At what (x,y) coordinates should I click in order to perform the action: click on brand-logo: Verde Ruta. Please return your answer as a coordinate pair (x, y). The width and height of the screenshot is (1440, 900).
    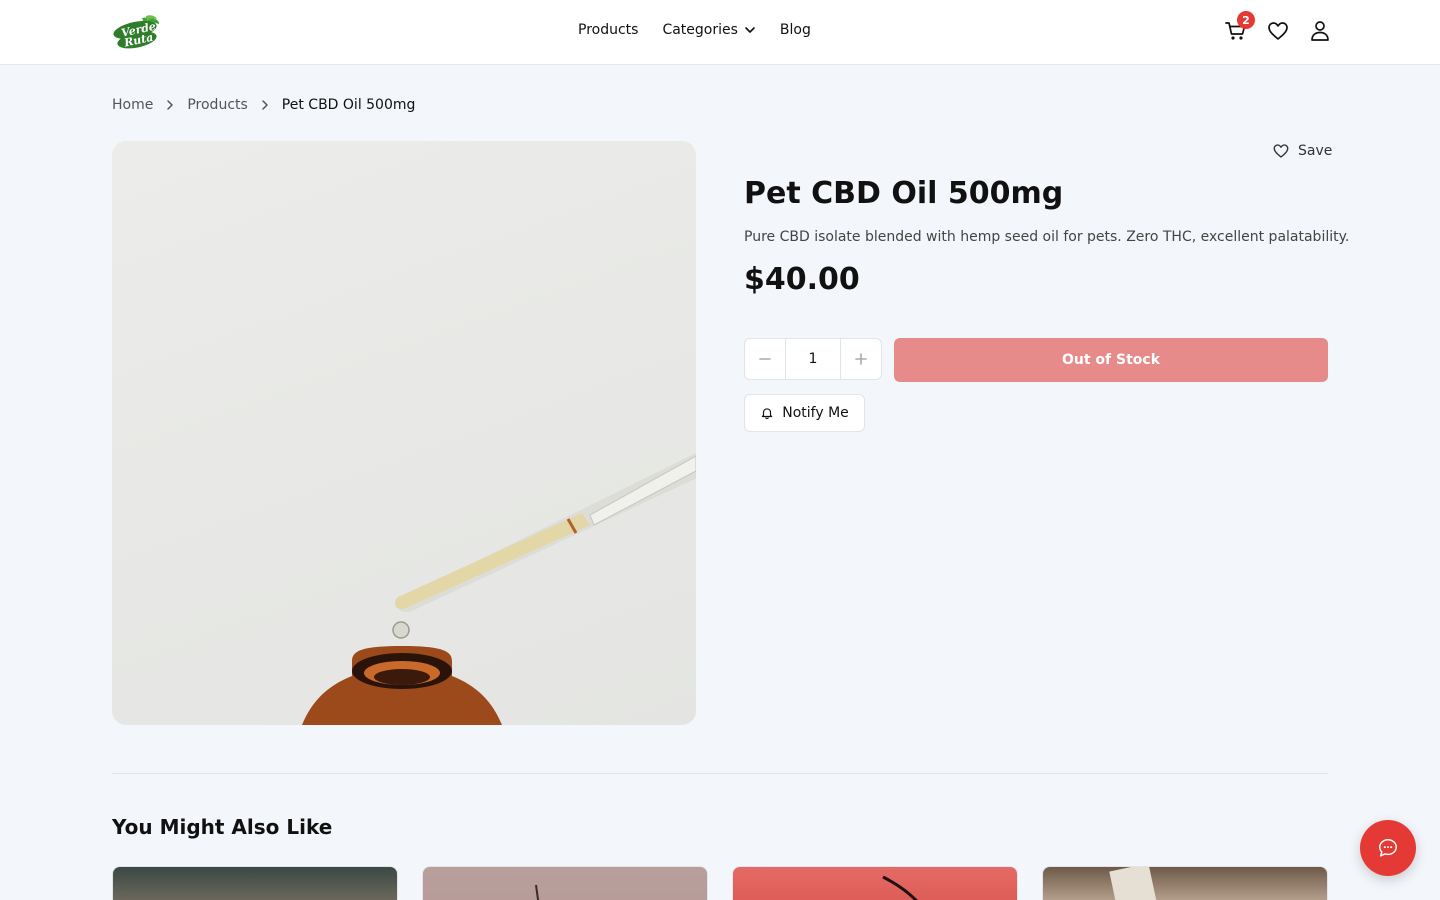
    Looking at the image, I should click on (137, 32).